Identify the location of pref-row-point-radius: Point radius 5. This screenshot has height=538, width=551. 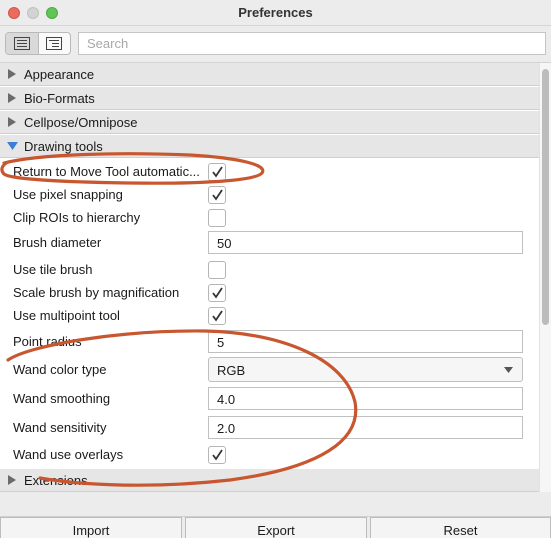
(269, 341).